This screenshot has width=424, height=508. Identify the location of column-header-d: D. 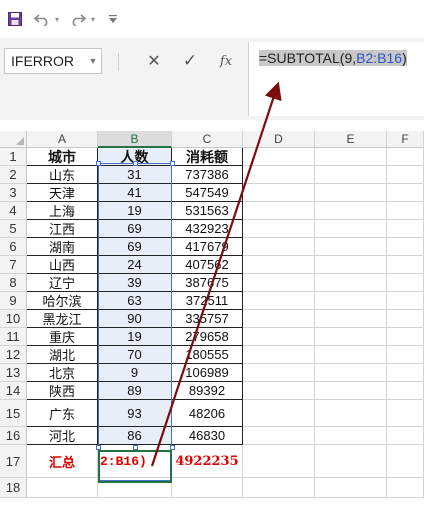
(279, 139).